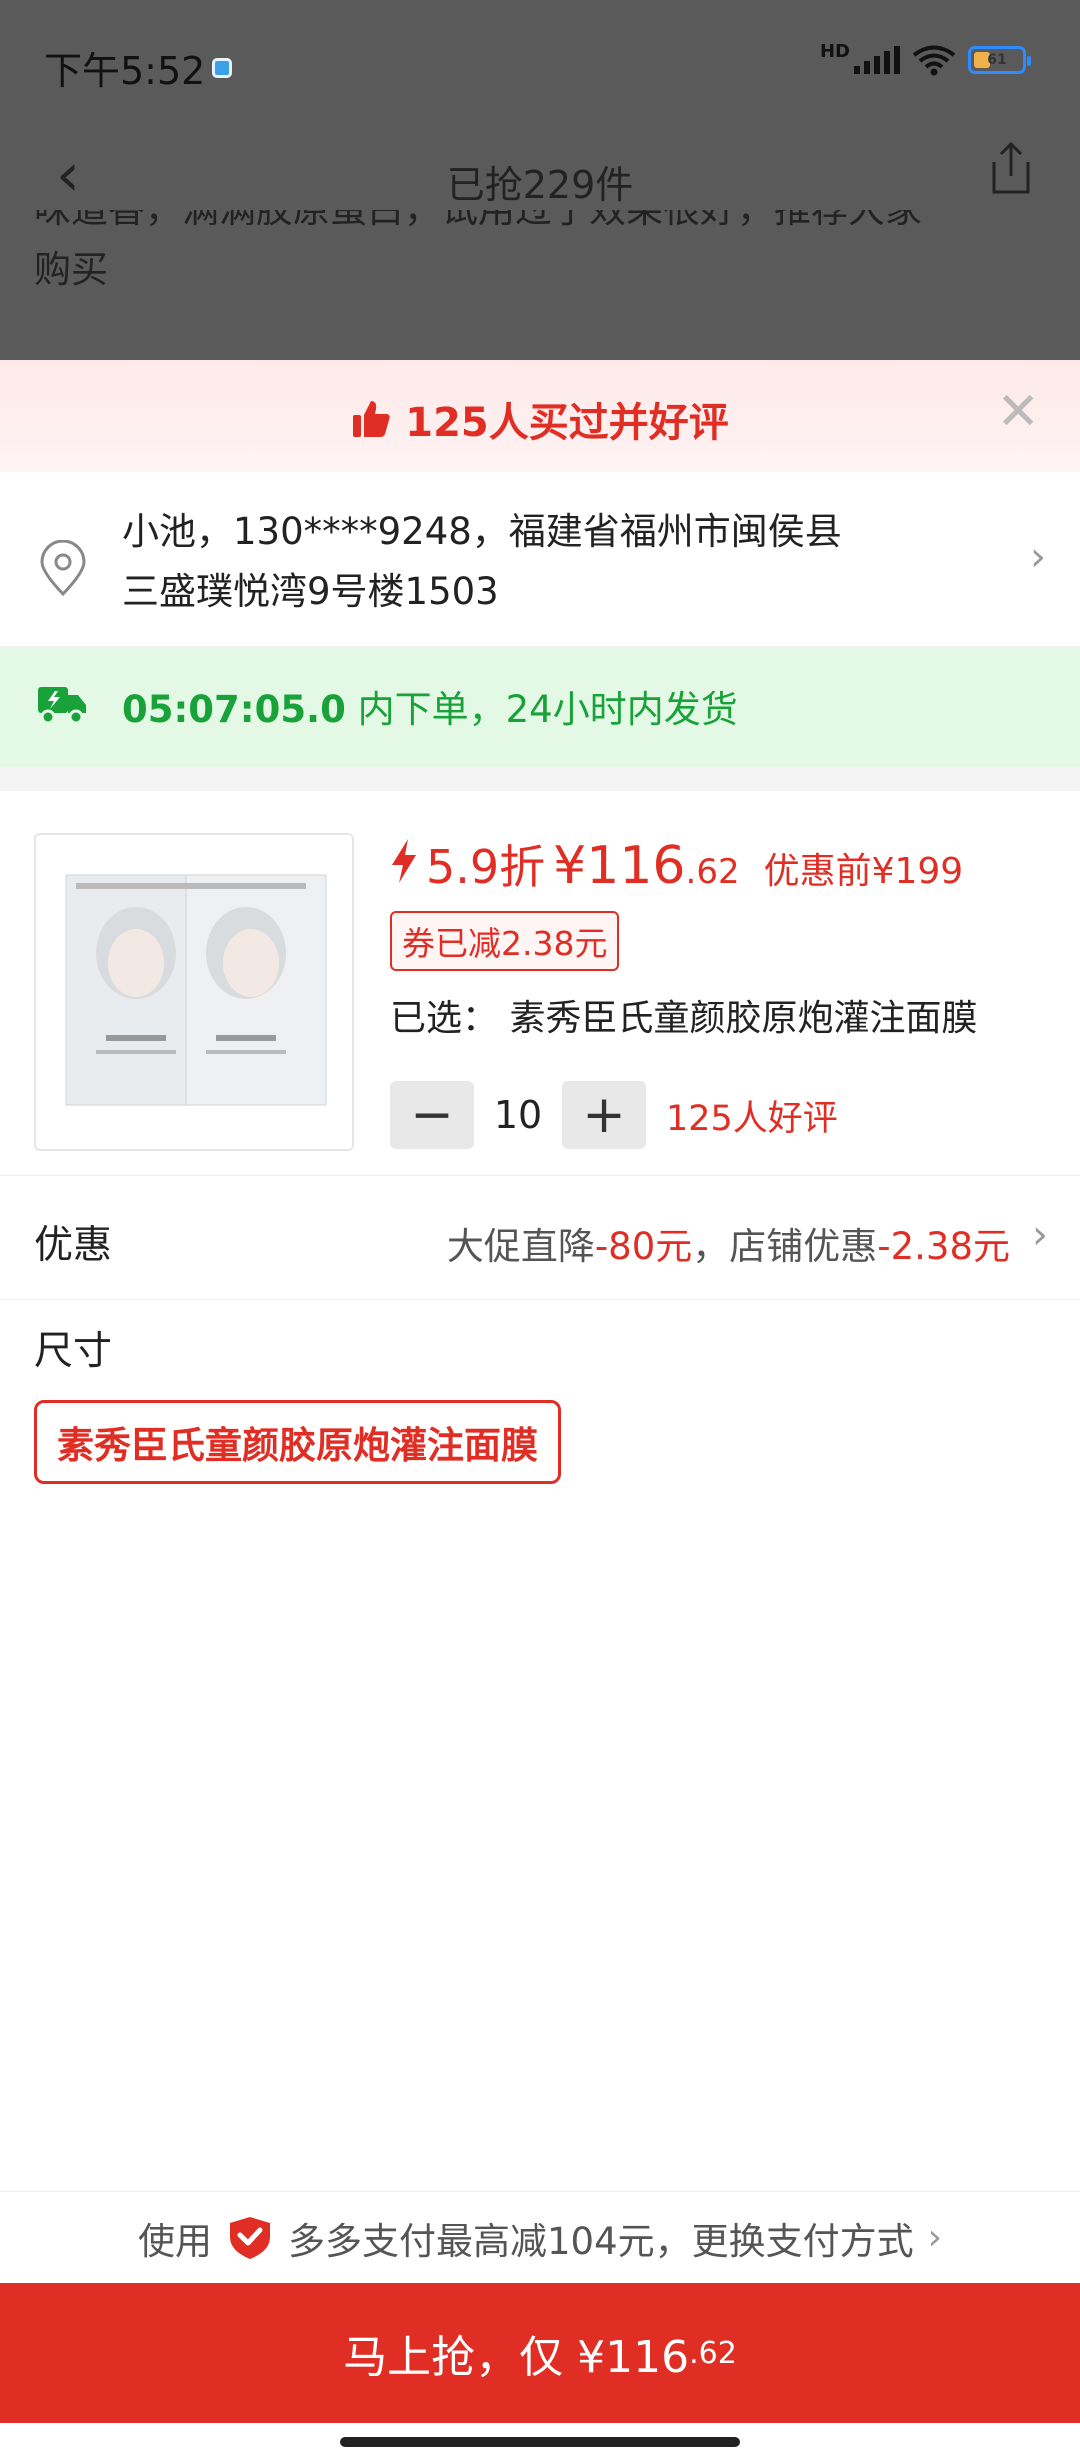  I want to click on promo-label: 大促直降, so click(520, 1246).